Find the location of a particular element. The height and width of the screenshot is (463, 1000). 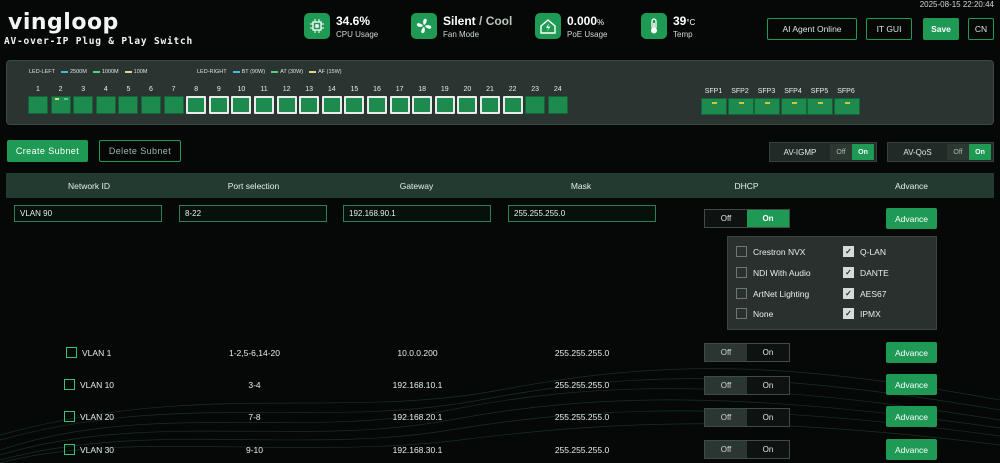

protocol-none: None is located at coordinates (754, 313).